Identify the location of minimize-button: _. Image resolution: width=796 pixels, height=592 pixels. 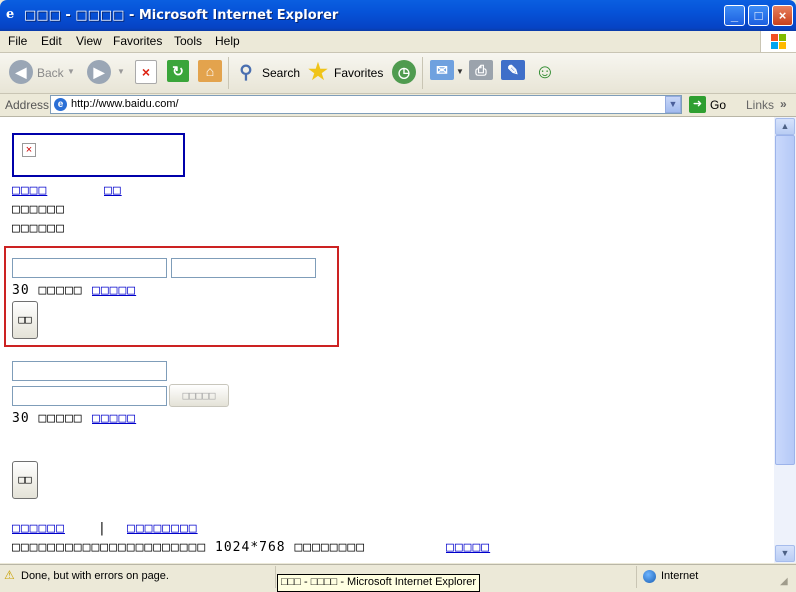
(734, 15).